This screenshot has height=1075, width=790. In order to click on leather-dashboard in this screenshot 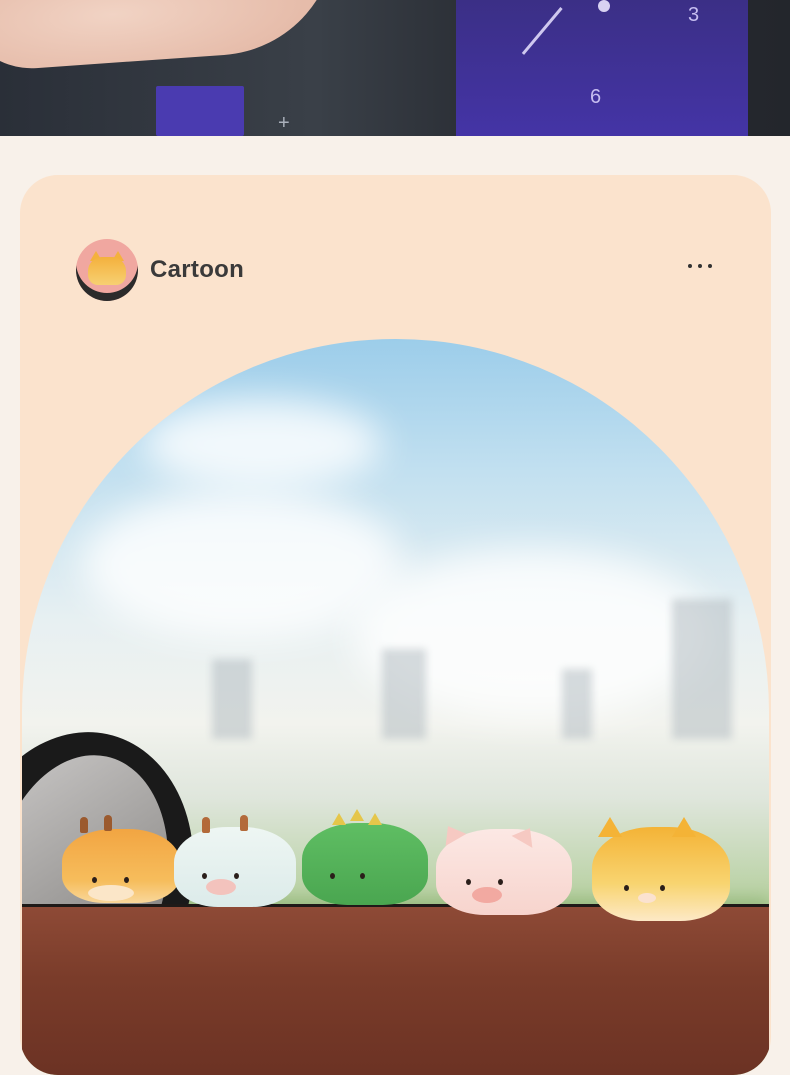, I will do `click(395, 991)`.